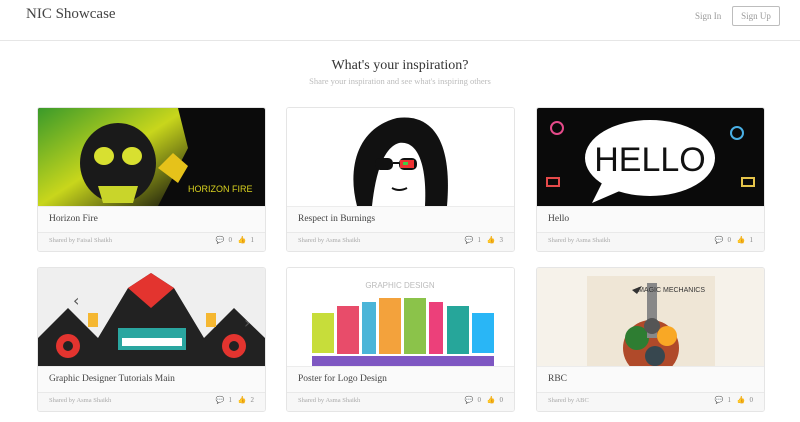 The width and height of the screenshot is (800, 422). I want to click on showcase-card: MAGIC MECHANICS RBC Shared by ABC 💬 1 👍 0, so click(650, 339).